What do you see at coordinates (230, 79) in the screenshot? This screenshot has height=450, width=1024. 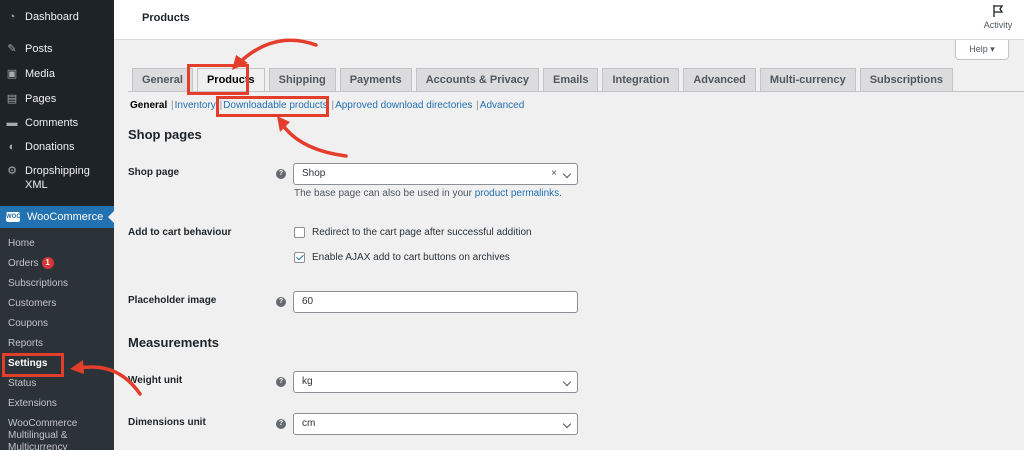 I see `tab-products: Products` at bounding box center [230, 79].